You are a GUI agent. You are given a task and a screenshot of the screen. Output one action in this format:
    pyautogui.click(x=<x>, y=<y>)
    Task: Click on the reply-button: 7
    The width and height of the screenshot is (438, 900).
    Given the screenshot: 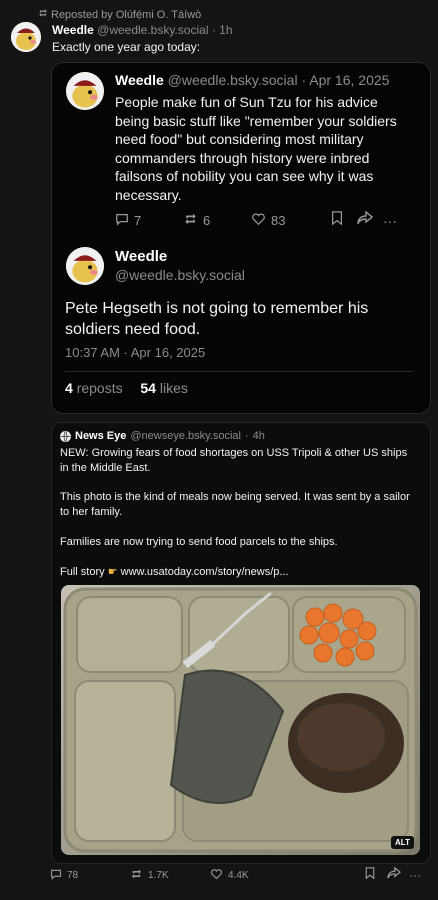 What is the action you would take?
    pyautogui.click(x=149, y=220)
    